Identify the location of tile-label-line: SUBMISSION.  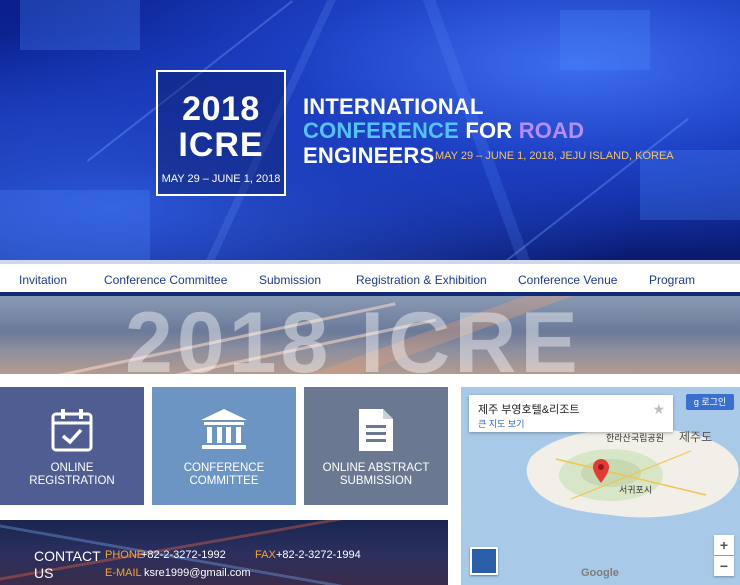
(376, 481).